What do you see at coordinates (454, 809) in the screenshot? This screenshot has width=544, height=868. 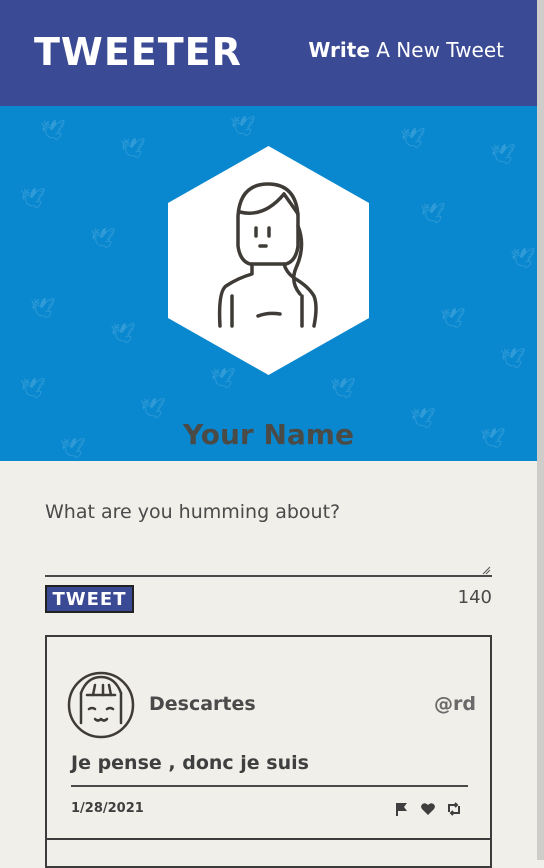 I see `retweet-icon` at bounding box center [454, 809].